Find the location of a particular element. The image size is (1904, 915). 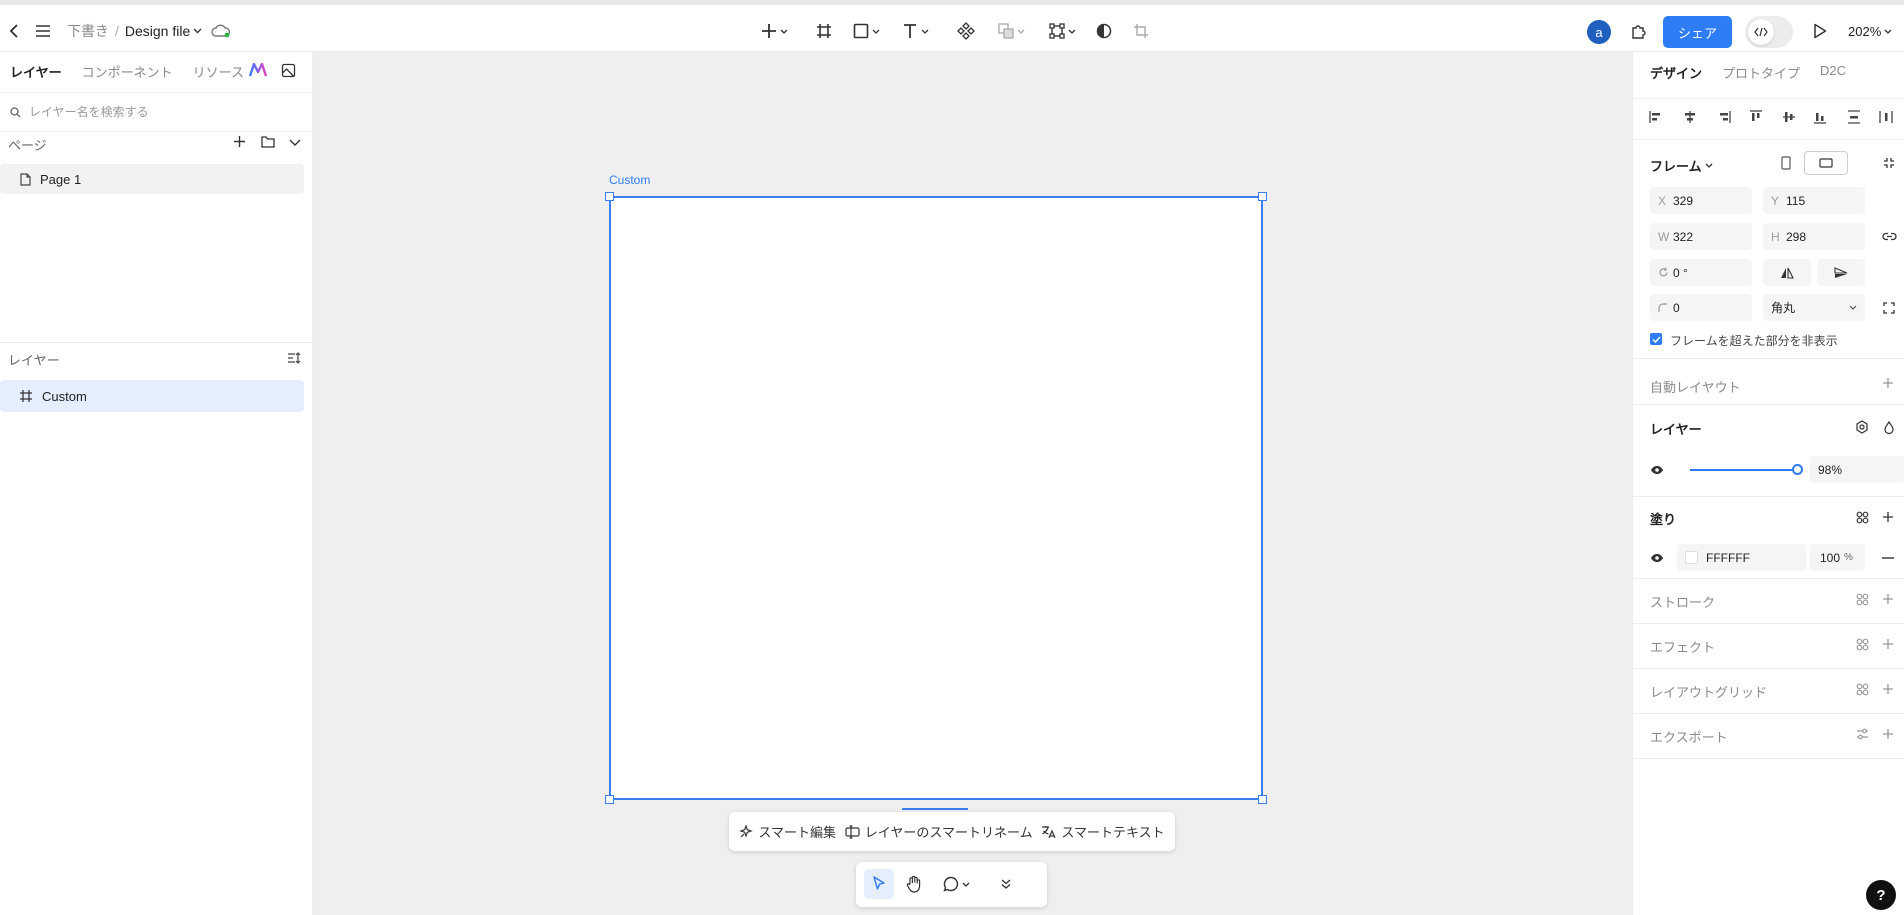

portrait-button is located at coordinates (1786, 163).